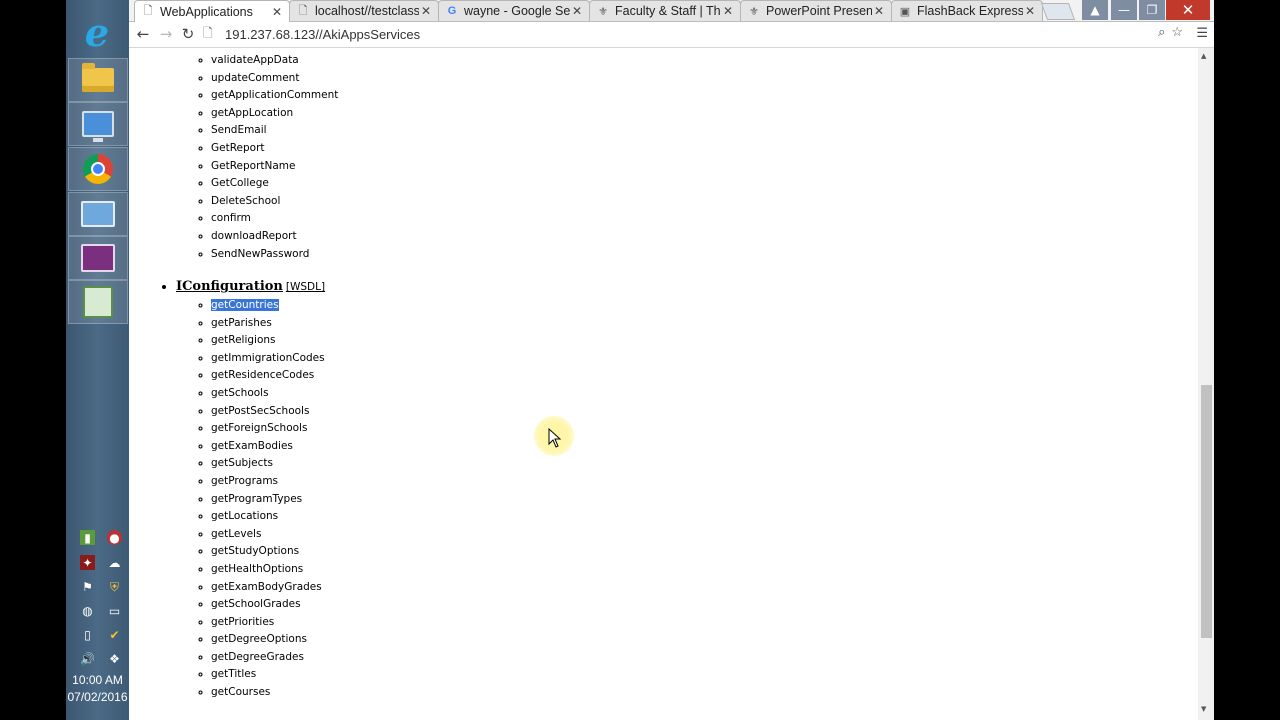 The width and height of the screenshot is (1280, 720). Describe the element at coordinates (87, 658) in the screenshot. I see `volume-icon: 🔊` at that location.